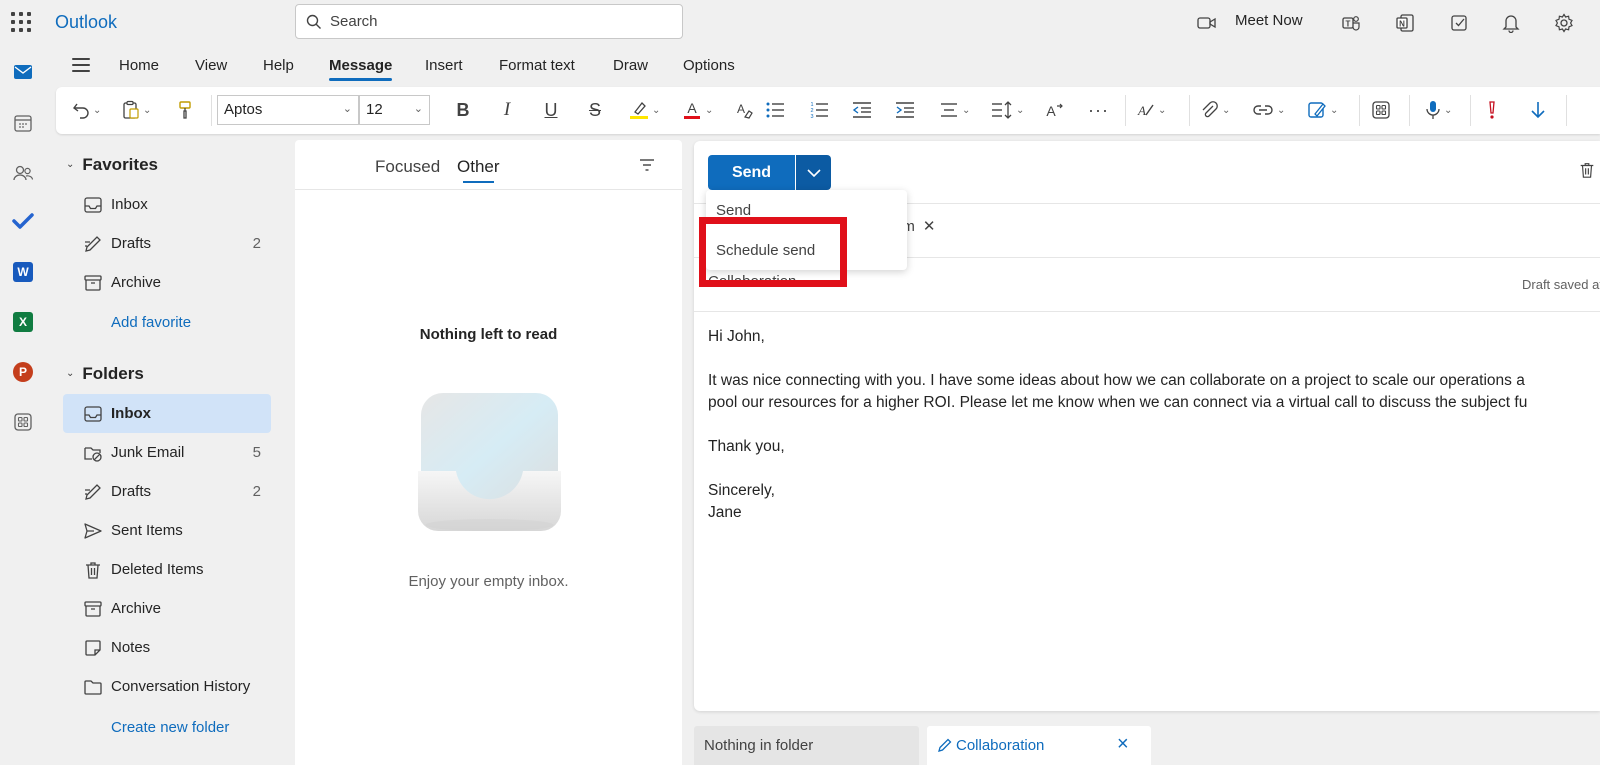 This screenshot has height=765, width=1600. I want to click on tab-help: Help, so click(278, 65).